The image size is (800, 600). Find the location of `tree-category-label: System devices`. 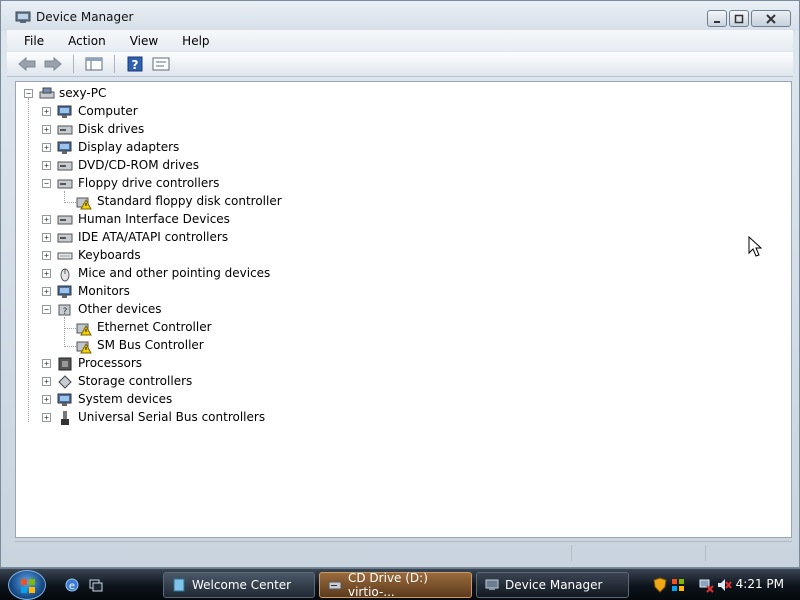

tree-category-label: System devices is located at coordinates (125, 399).